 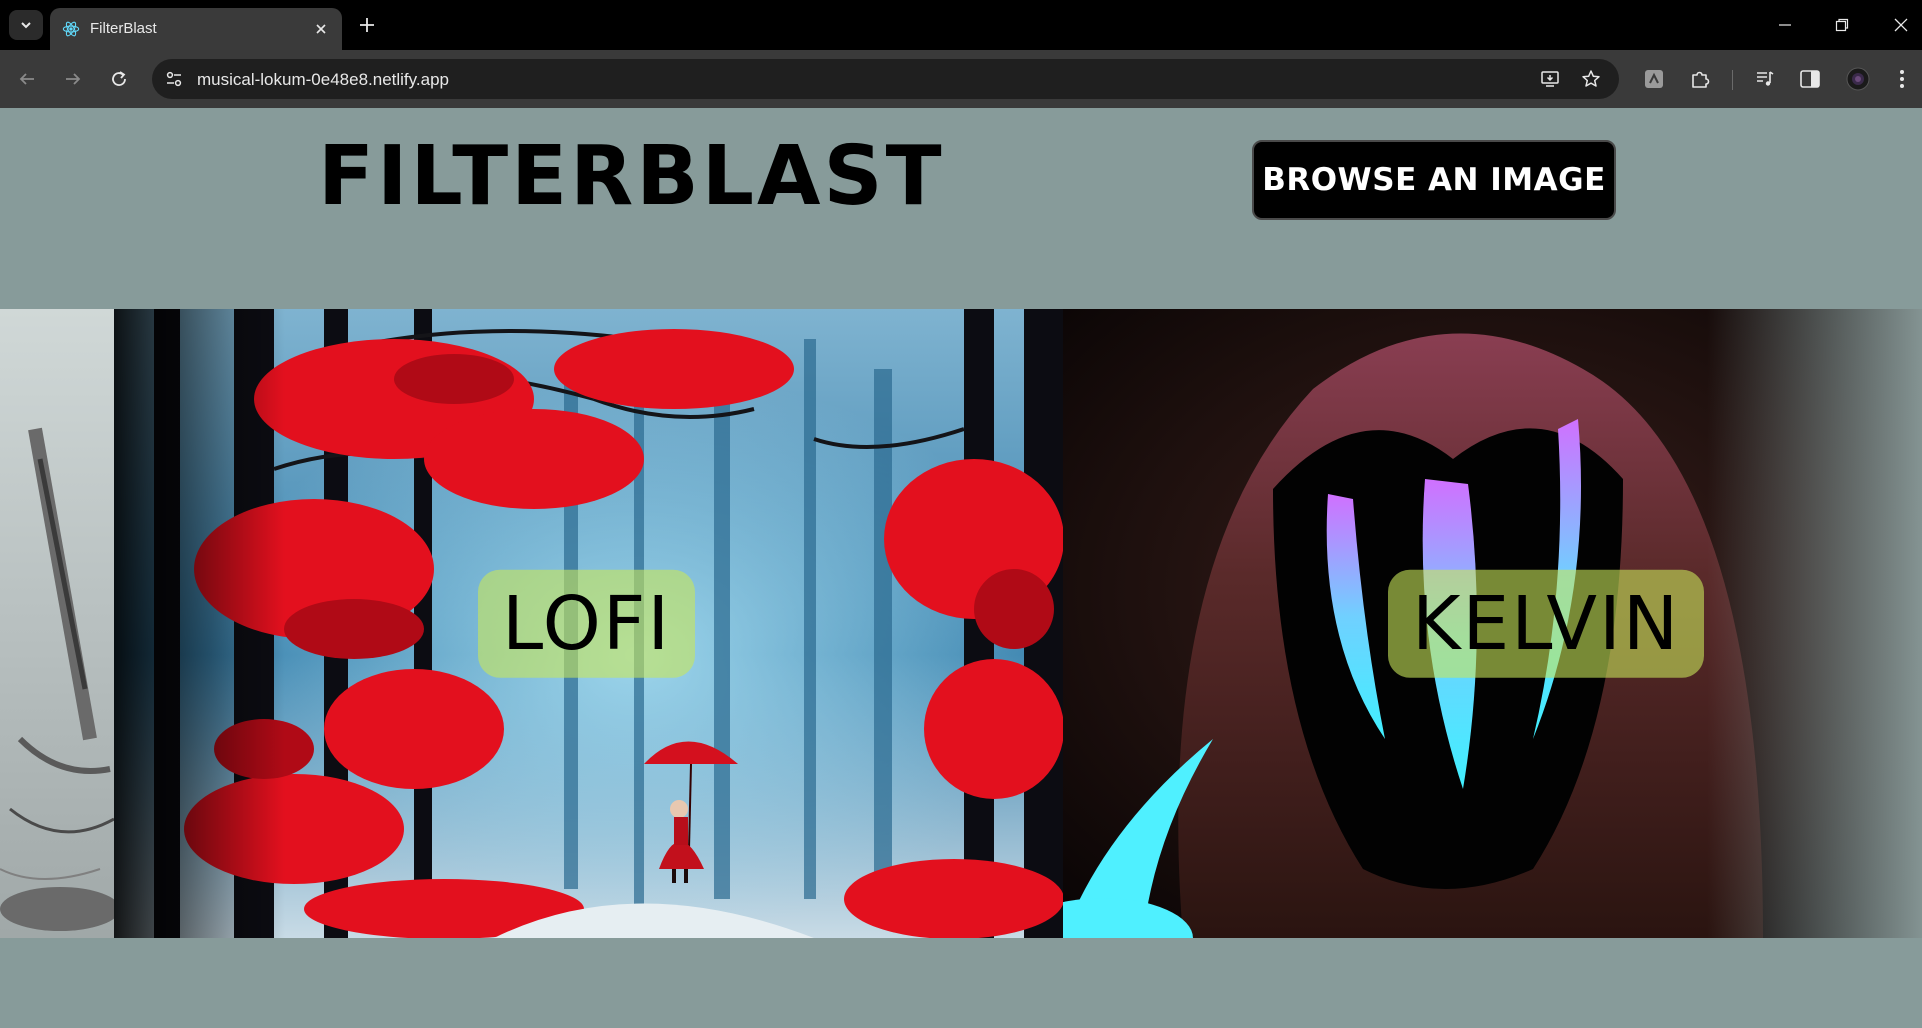 I want to click on forward-arrow-icon, so click(x=73, y=79).